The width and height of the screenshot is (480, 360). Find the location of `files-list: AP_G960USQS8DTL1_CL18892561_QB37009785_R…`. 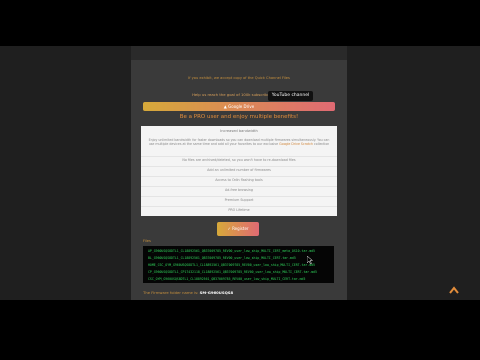

files-list: AP_G960USQS8DTL1_CL18892561_QB37009785_R… is located at coordinates (238, 264).